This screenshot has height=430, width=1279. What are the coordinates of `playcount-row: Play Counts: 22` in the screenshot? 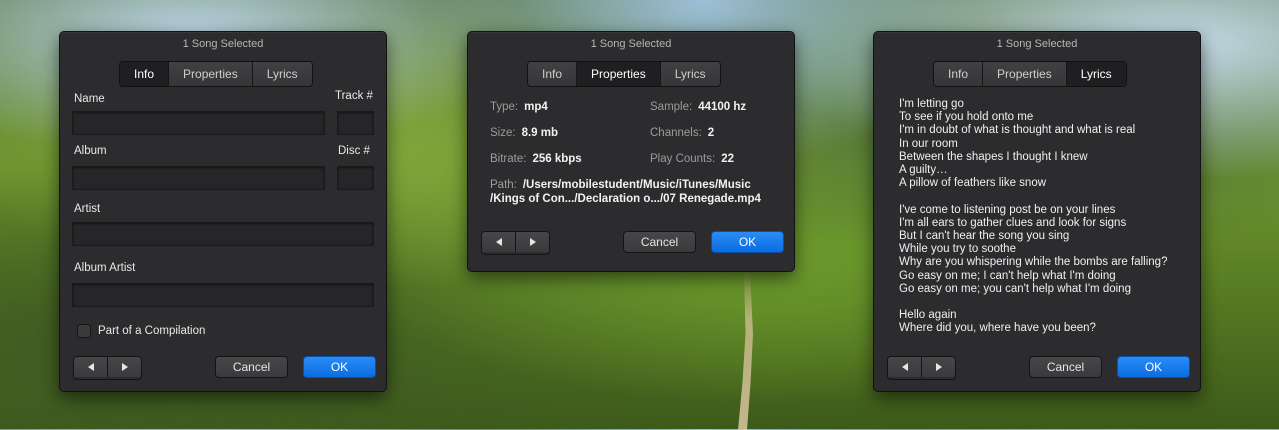 It's located at (692, 159).